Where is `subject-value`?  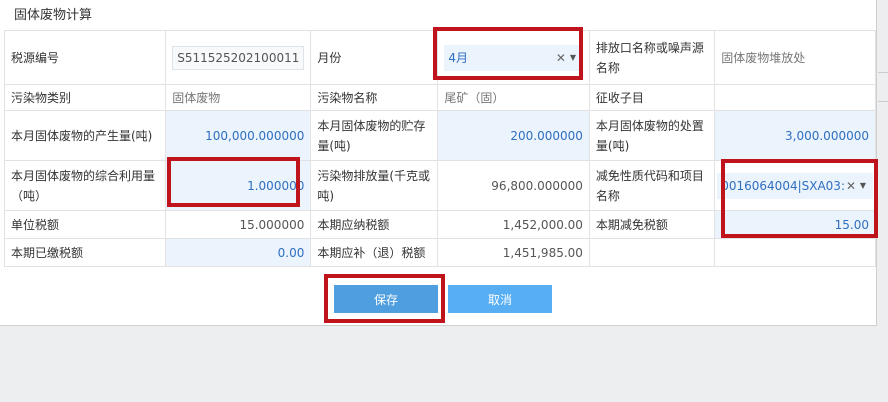 subject-value is located at coordinates (795, 97).